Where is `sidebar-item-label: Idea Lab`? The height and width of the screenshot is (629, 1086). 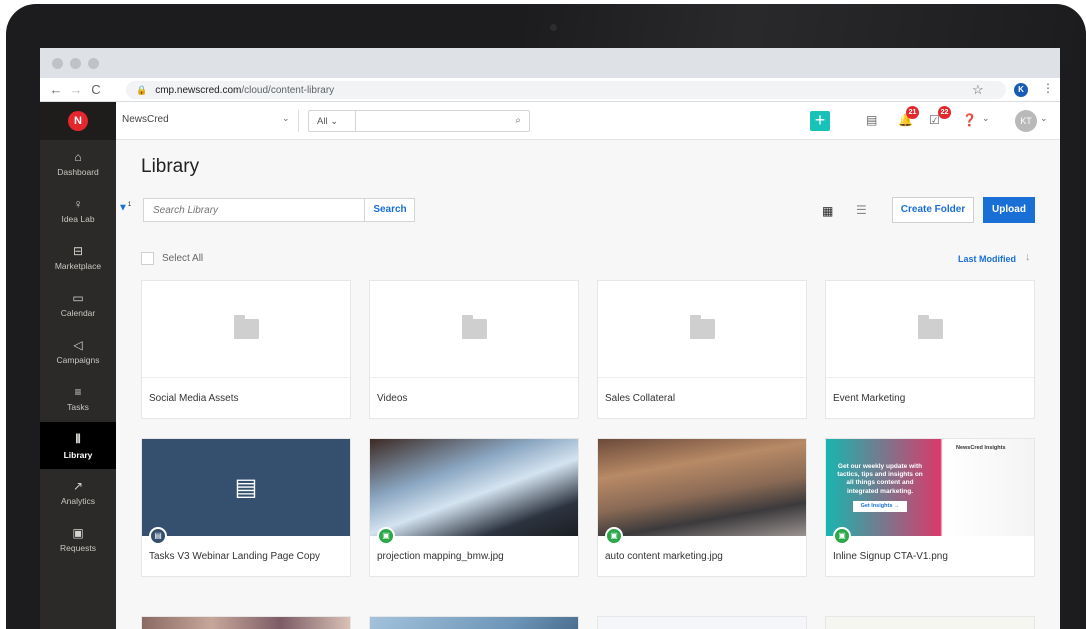 sidebar-item-label: Idea Lab is located at coordinates (78, 219).